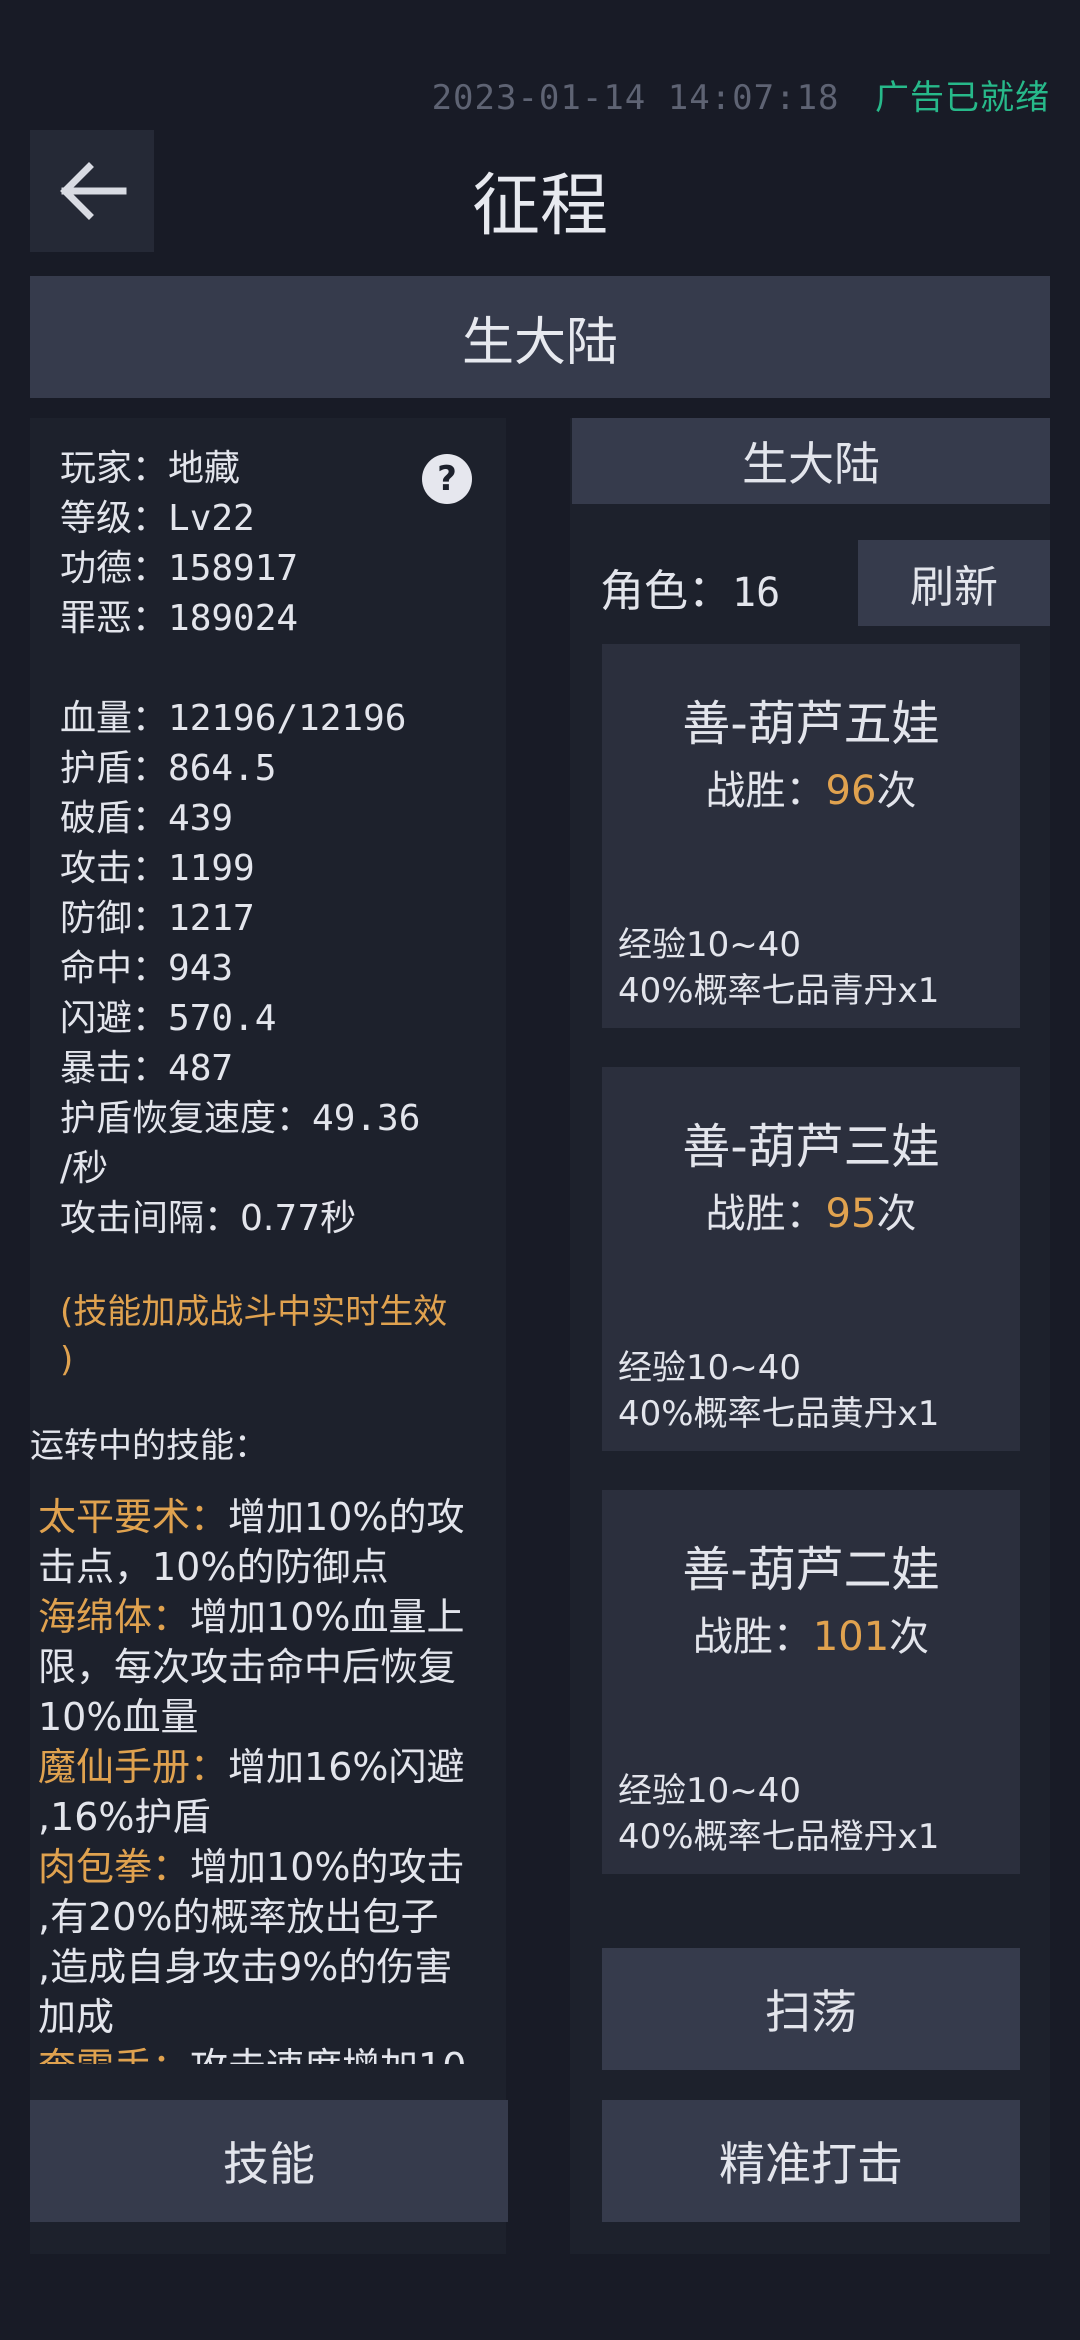 The height and width of the screenshot is (2340, 1080). What do you see at coordinates (539, 206) in the screenshot?
I see `page-title: 征程` at bounding box center [539, 206].